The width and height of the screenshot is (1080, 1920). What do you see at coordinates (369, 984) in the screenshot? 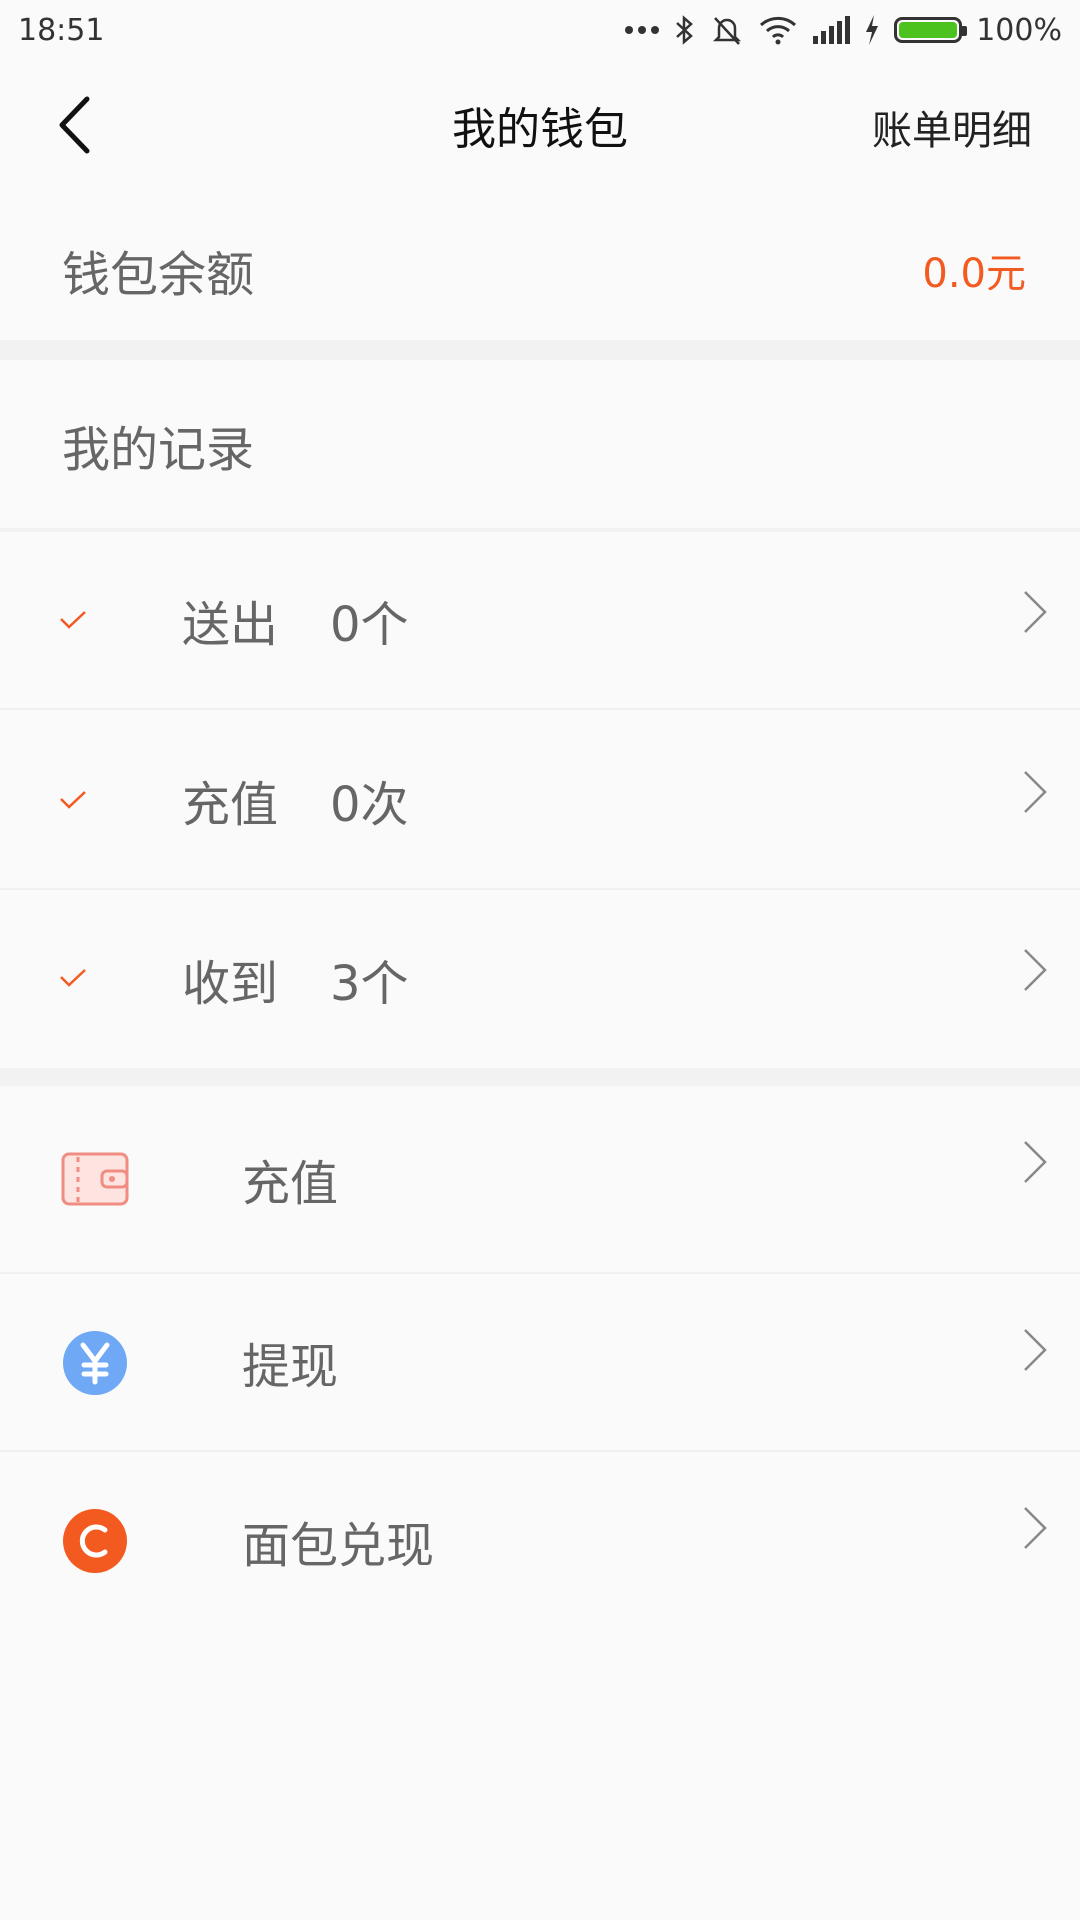
I see `record-count: 3个` at bounding box center [369, 984].